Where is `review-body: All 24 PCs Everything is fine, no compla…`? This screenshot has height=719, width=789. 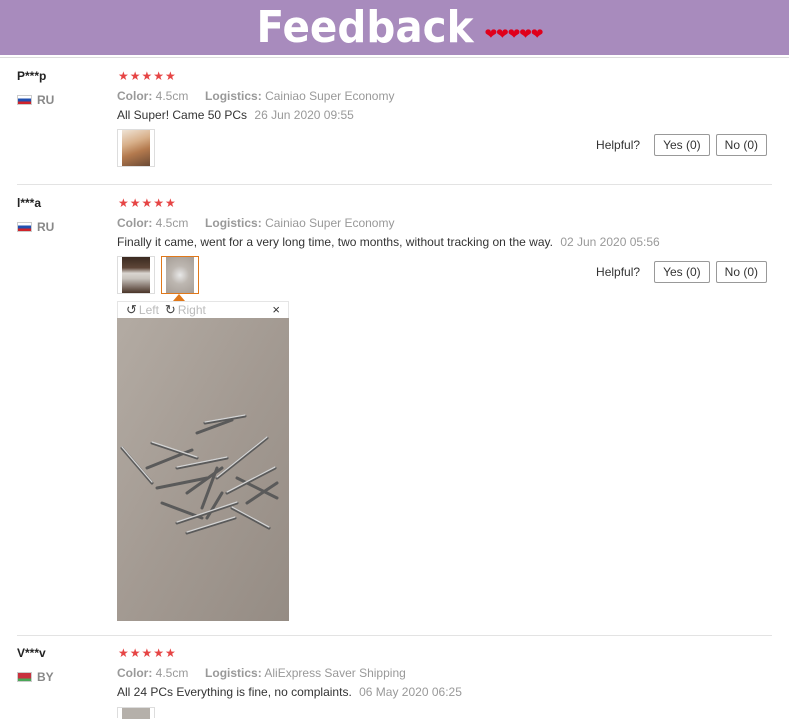
review-body: All 24 PCs Everything is fine, no compla… is located at coordinates (234, 692).